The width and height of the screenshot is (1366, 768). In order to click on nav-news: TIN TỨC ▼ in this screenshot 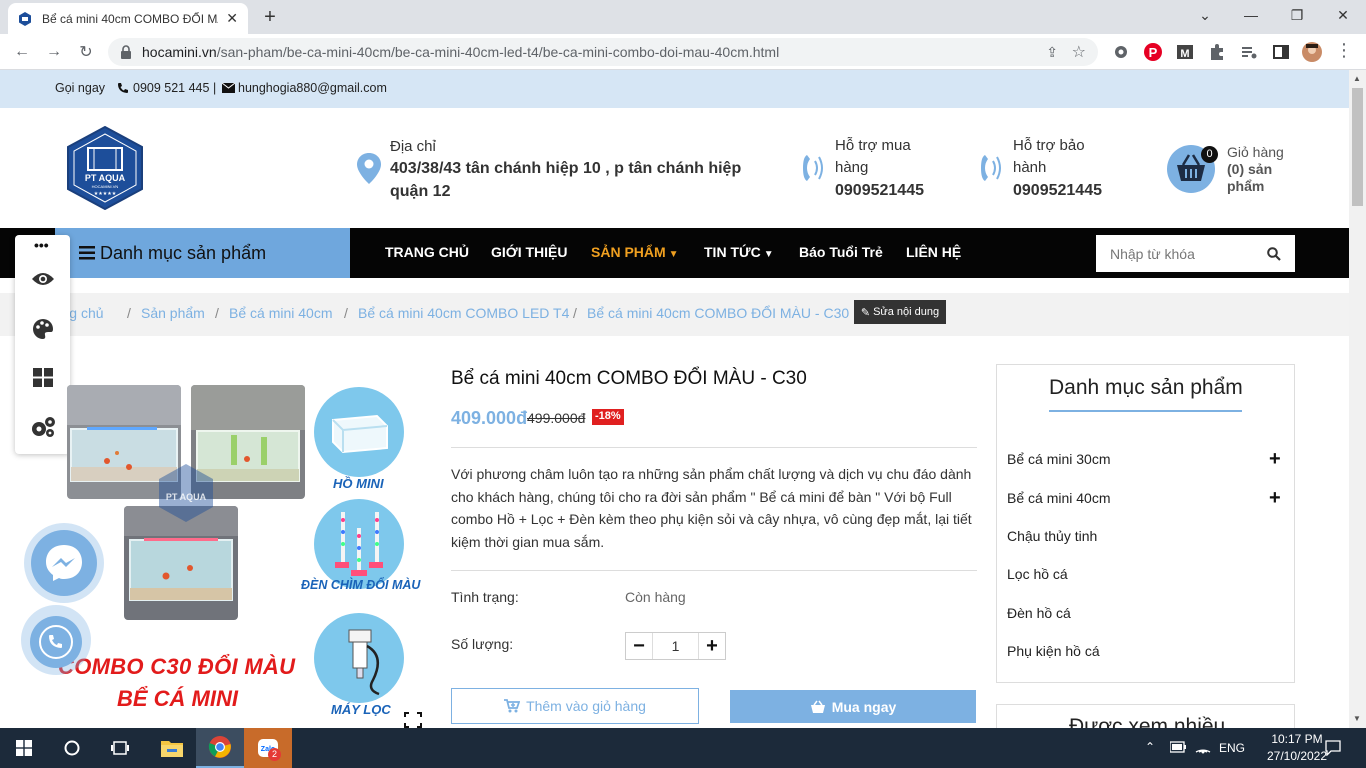, I will do `click(739, 252)`.